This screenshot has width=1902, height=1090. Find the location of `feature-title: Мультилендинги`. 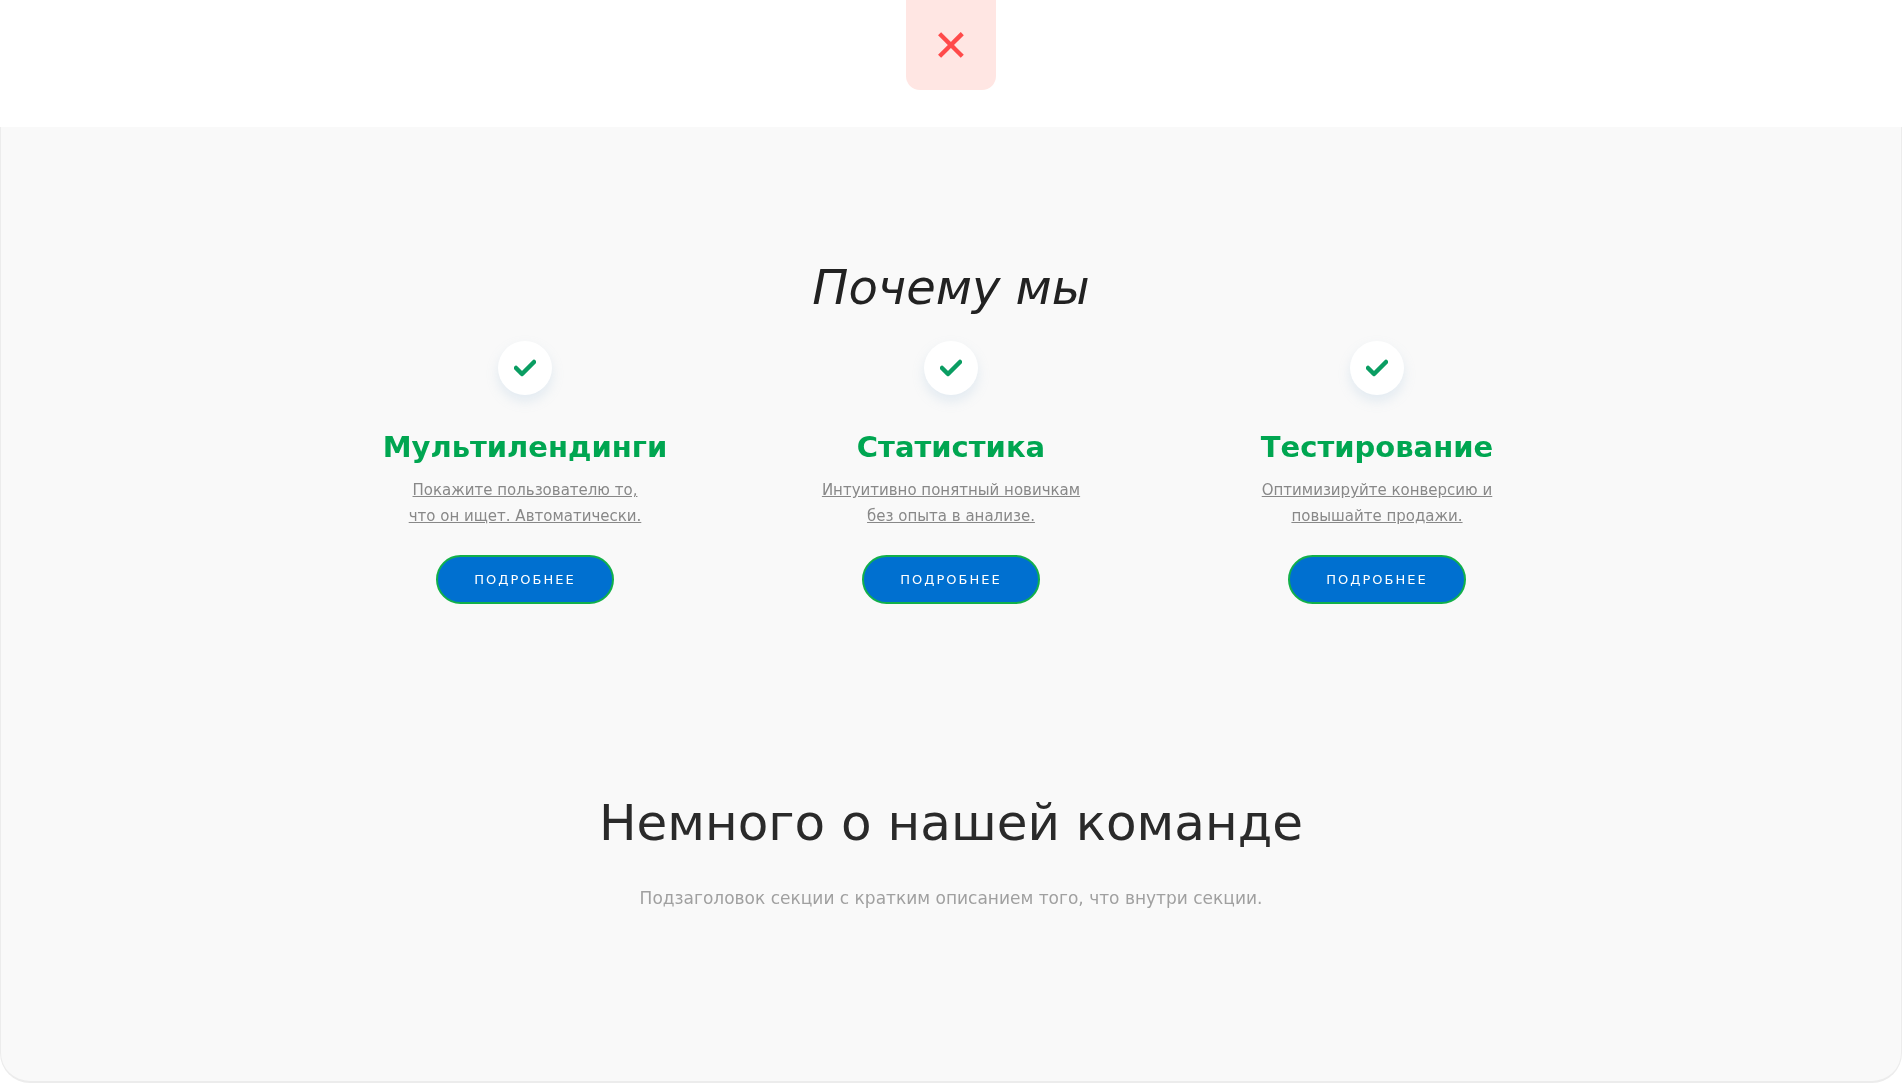

feature-title: Мультилендинги is located at coordinates (525, 447).